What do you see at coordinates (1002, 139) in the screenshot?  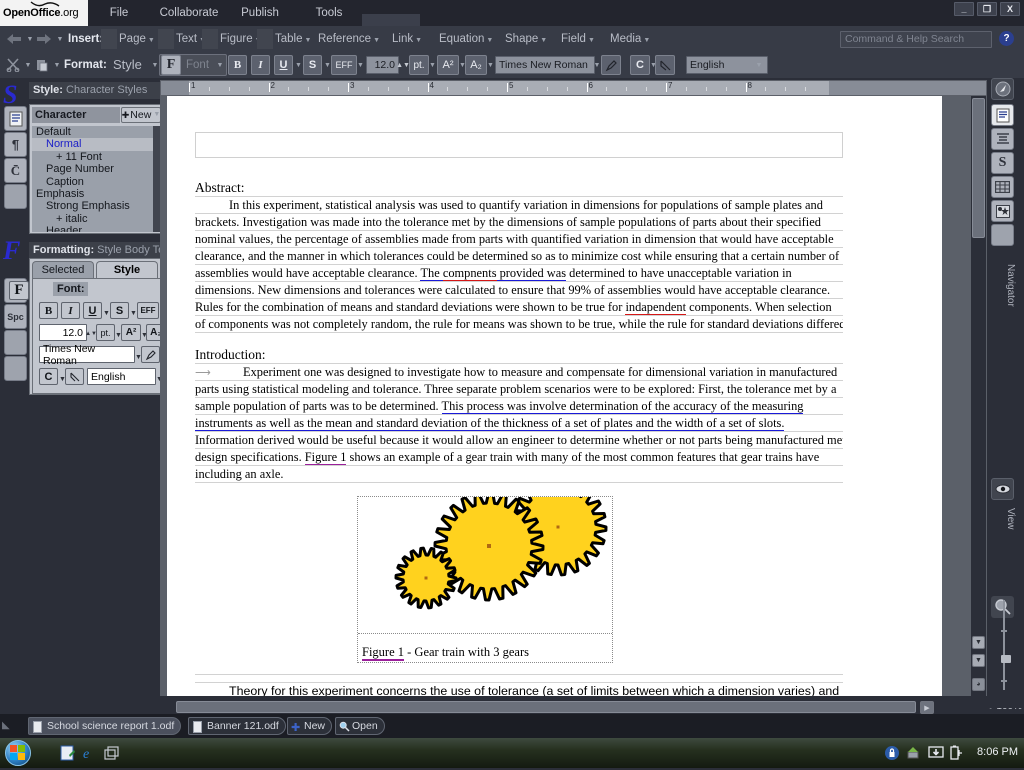 I see `paragraph-align-icon` at bounding box center [1002, 139].